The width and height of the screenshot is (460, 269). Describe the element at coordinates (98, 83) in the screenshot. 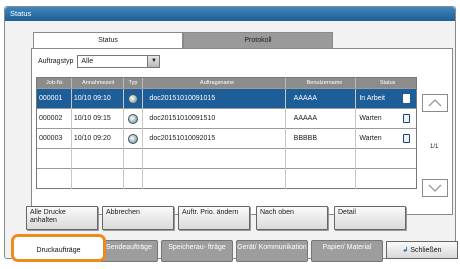

I see `col-time: Annahmezeit` at that location.